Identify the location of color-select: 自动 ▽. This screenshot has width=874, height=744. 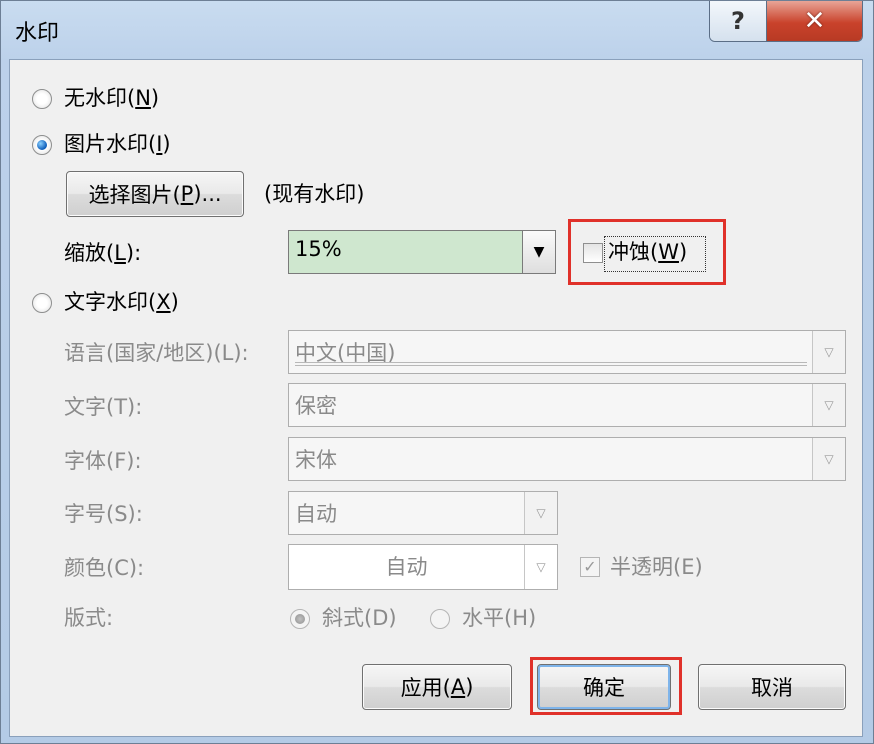
(423, 567).